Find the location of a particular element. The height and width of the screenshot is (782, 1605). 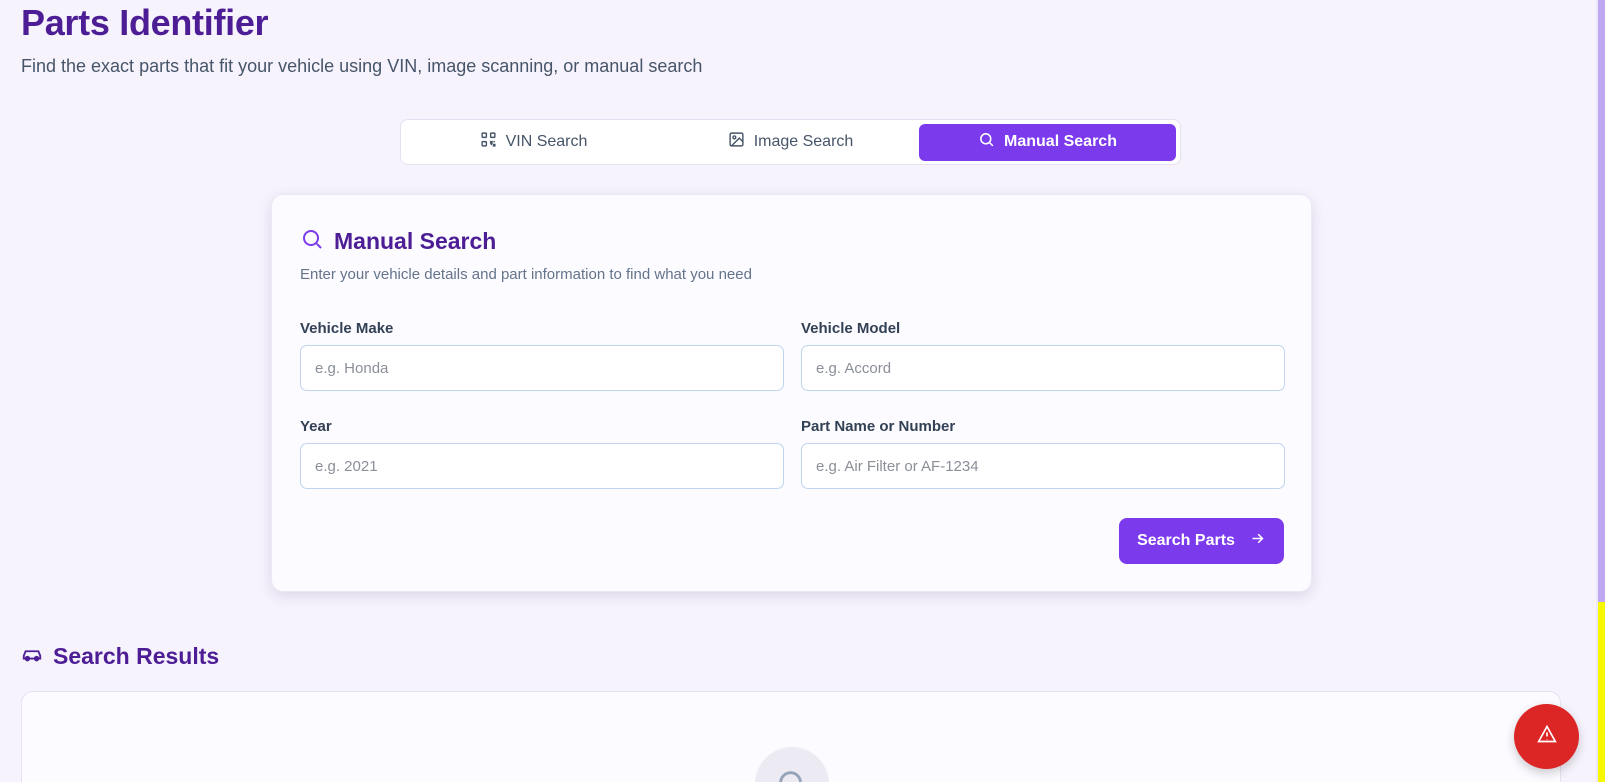

empty-results-icon is located at coordinates (792, 764).